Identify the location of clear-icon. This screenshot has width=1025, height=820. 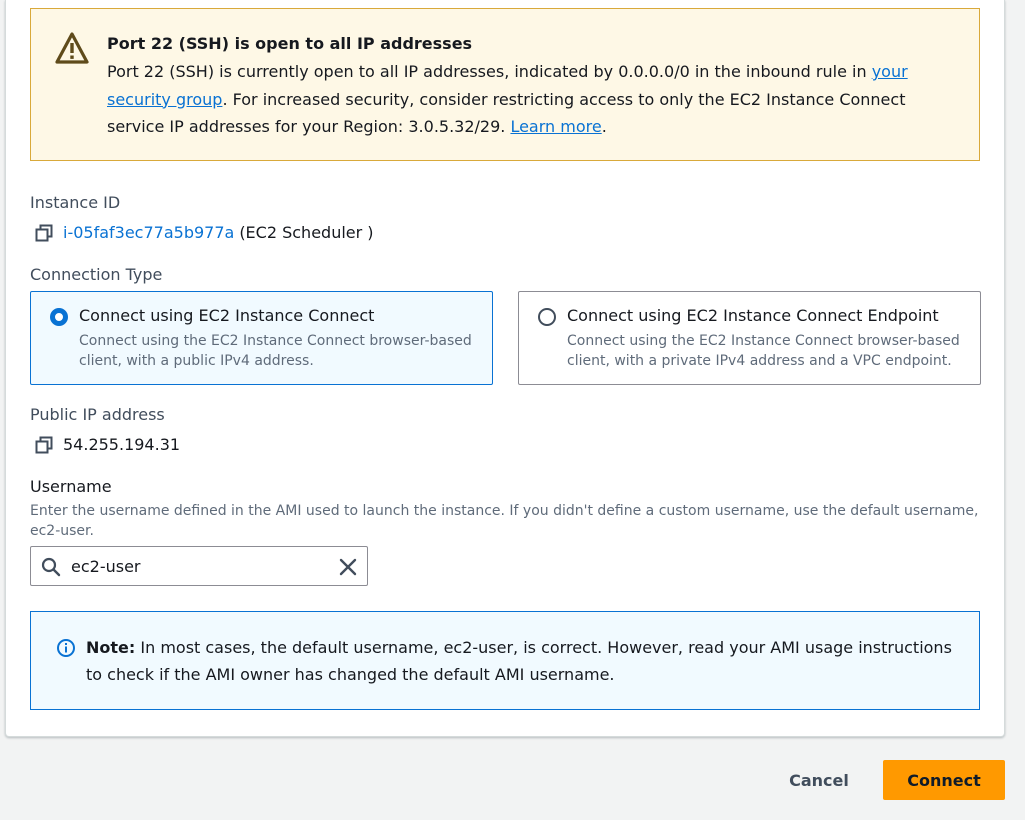
(348, 567).